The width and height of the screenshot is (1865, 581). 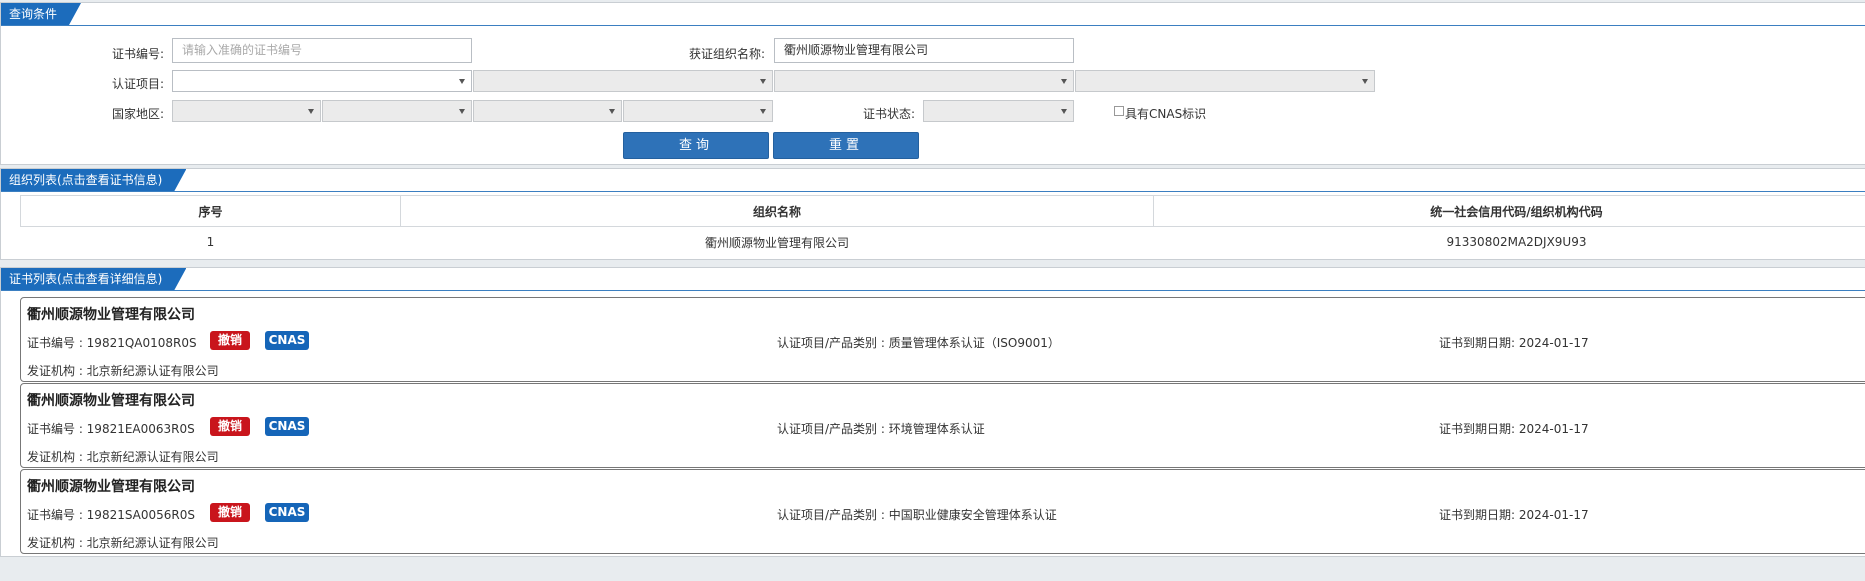 I want to click on row-index: 1, so click(x=210, y=241).